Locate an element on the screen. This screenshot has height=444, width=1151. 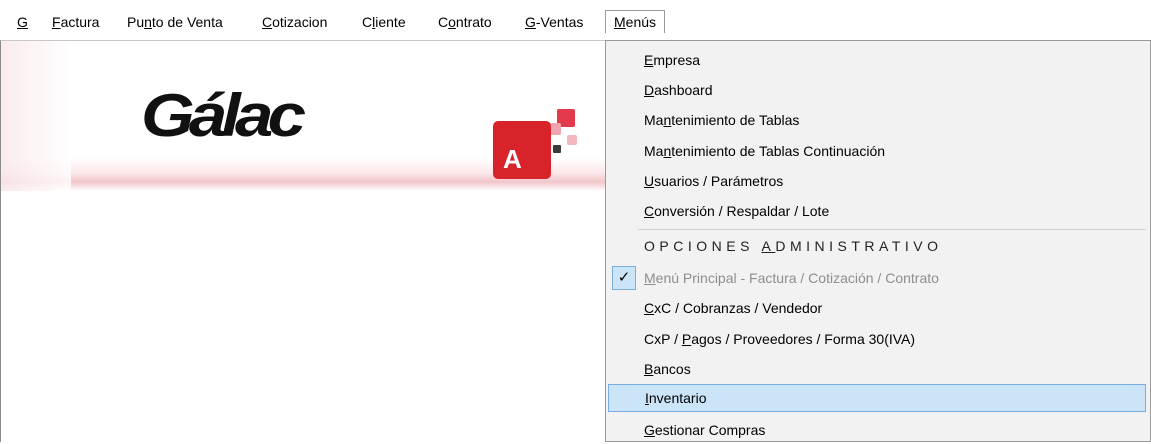
item-label-post: tenimiento de Tablas Continuación is located at coordinates (778, 151).